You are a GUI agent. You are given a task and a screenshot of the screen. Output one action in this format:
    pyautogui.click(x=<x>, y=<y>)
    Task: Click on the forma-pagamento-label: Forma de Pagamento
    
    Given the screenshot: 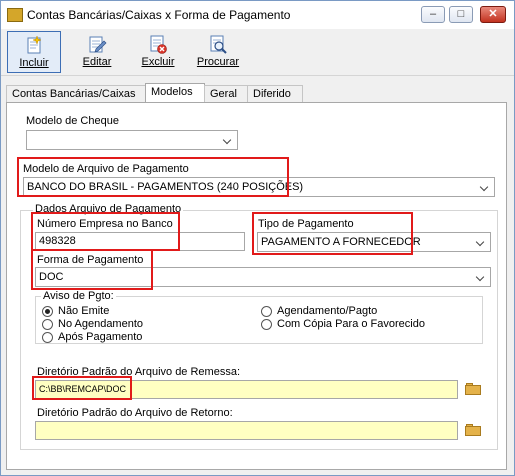 What is the action you would take?
    pyautogui.click(x=90, y=260)
    